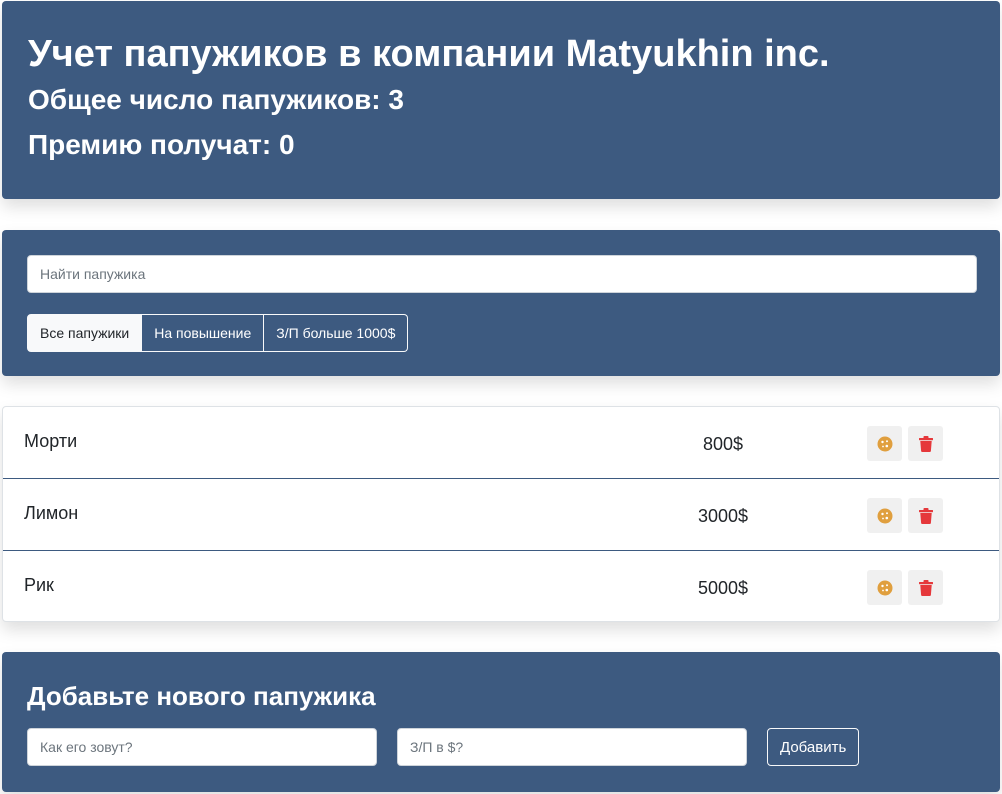 This screenshot has width=1002, height=794. I want to click on employee-name: Морти, so click(50, 441).